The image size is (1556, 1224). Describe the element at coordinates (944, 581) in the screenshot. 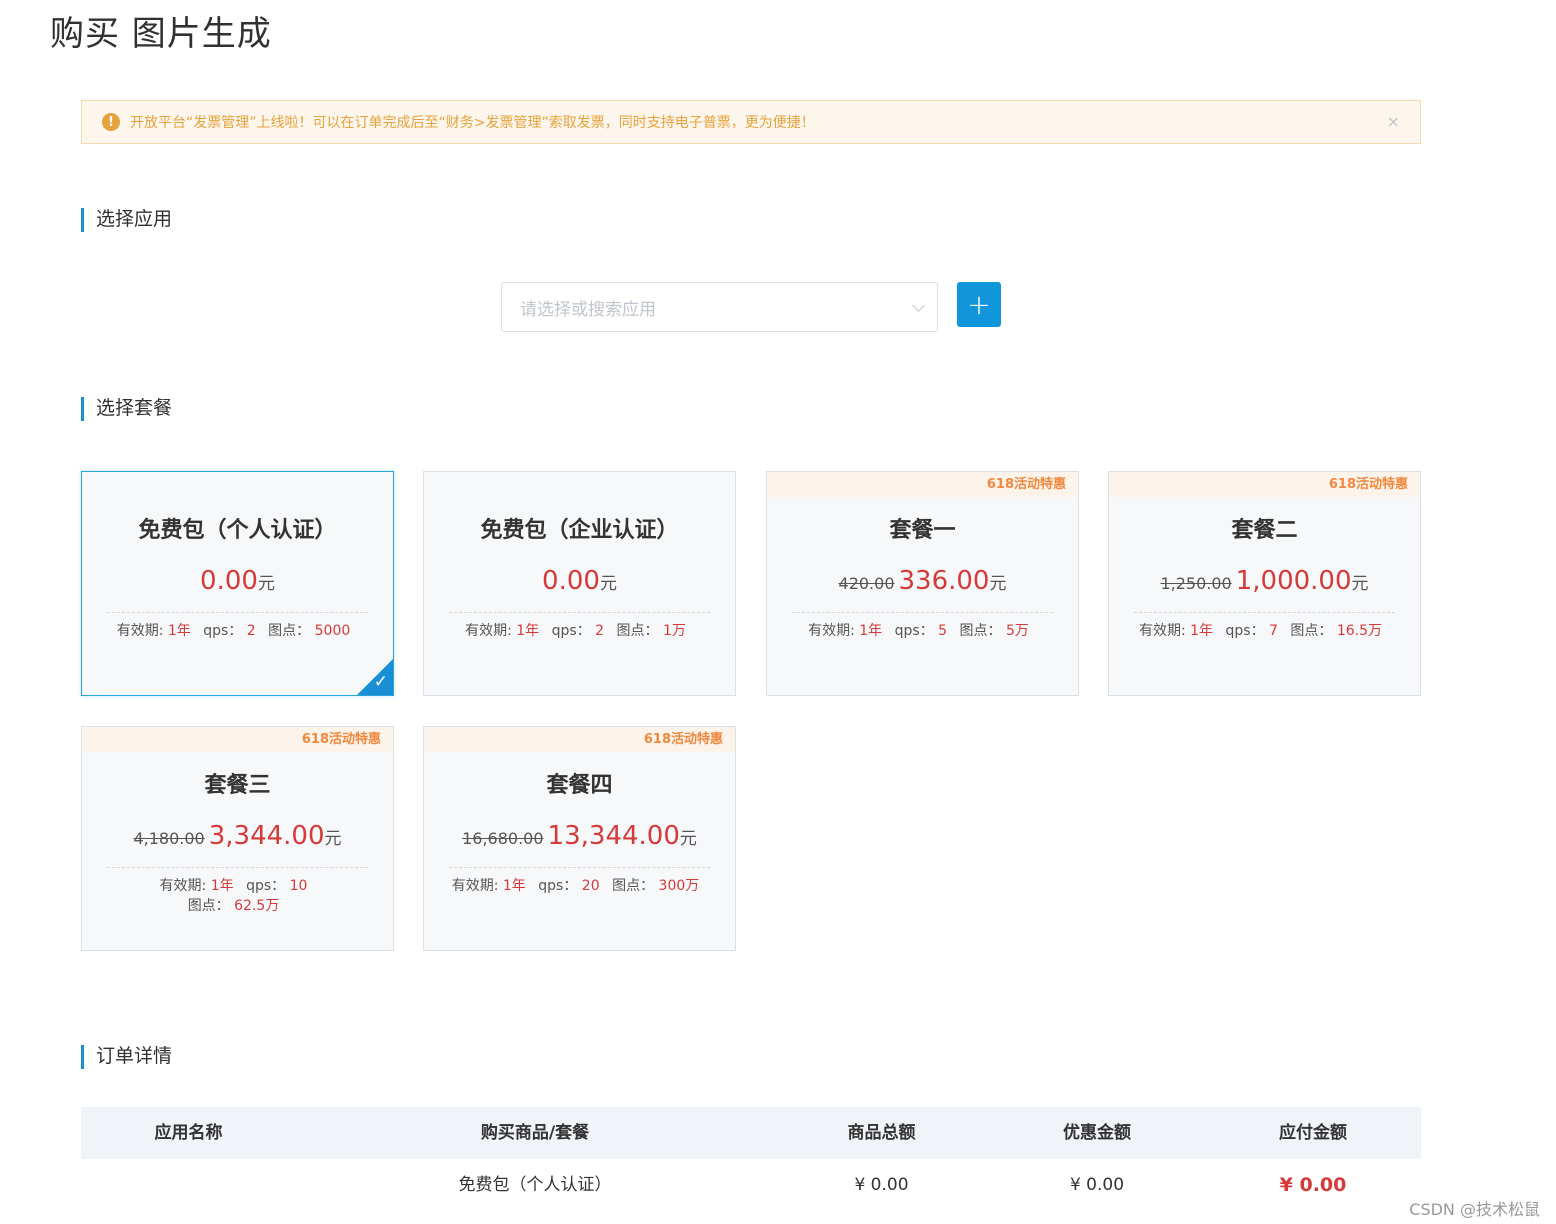

I see `package-price: 336.00` at that location.